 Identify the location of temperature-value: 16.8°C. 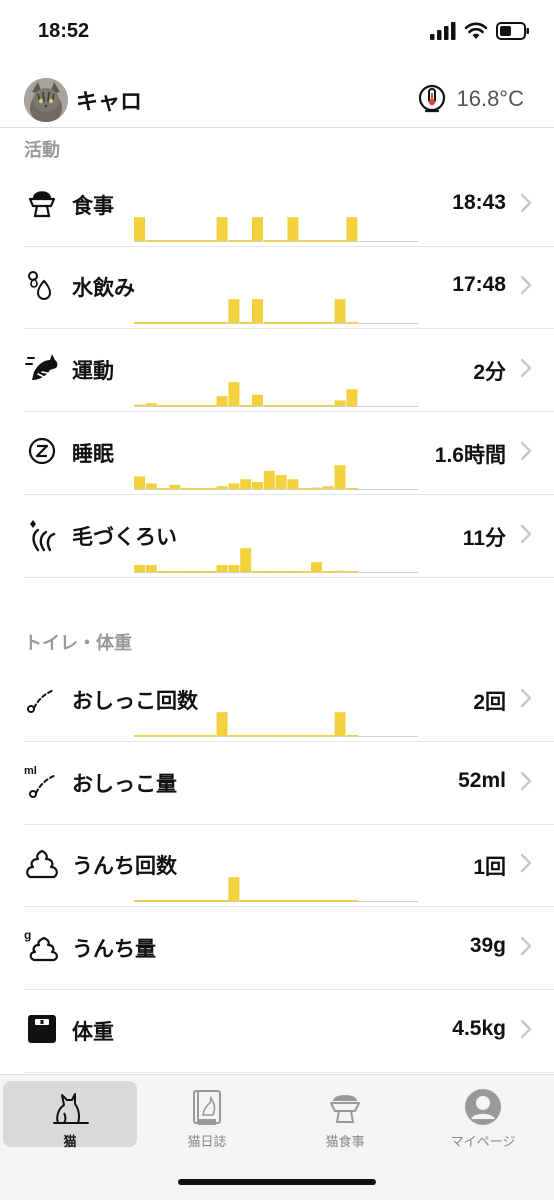
(490, 98).